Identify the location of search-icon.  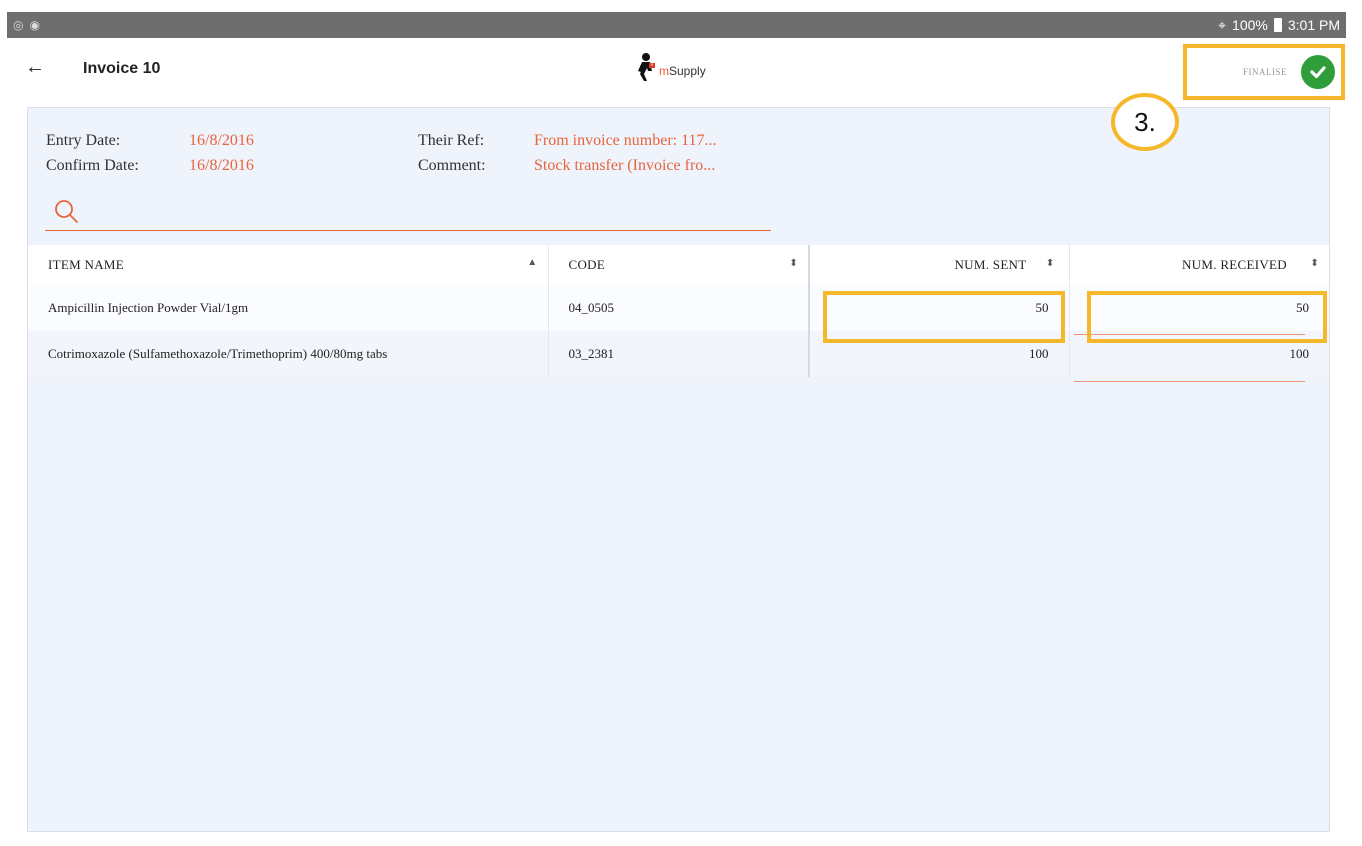
(66, 211).